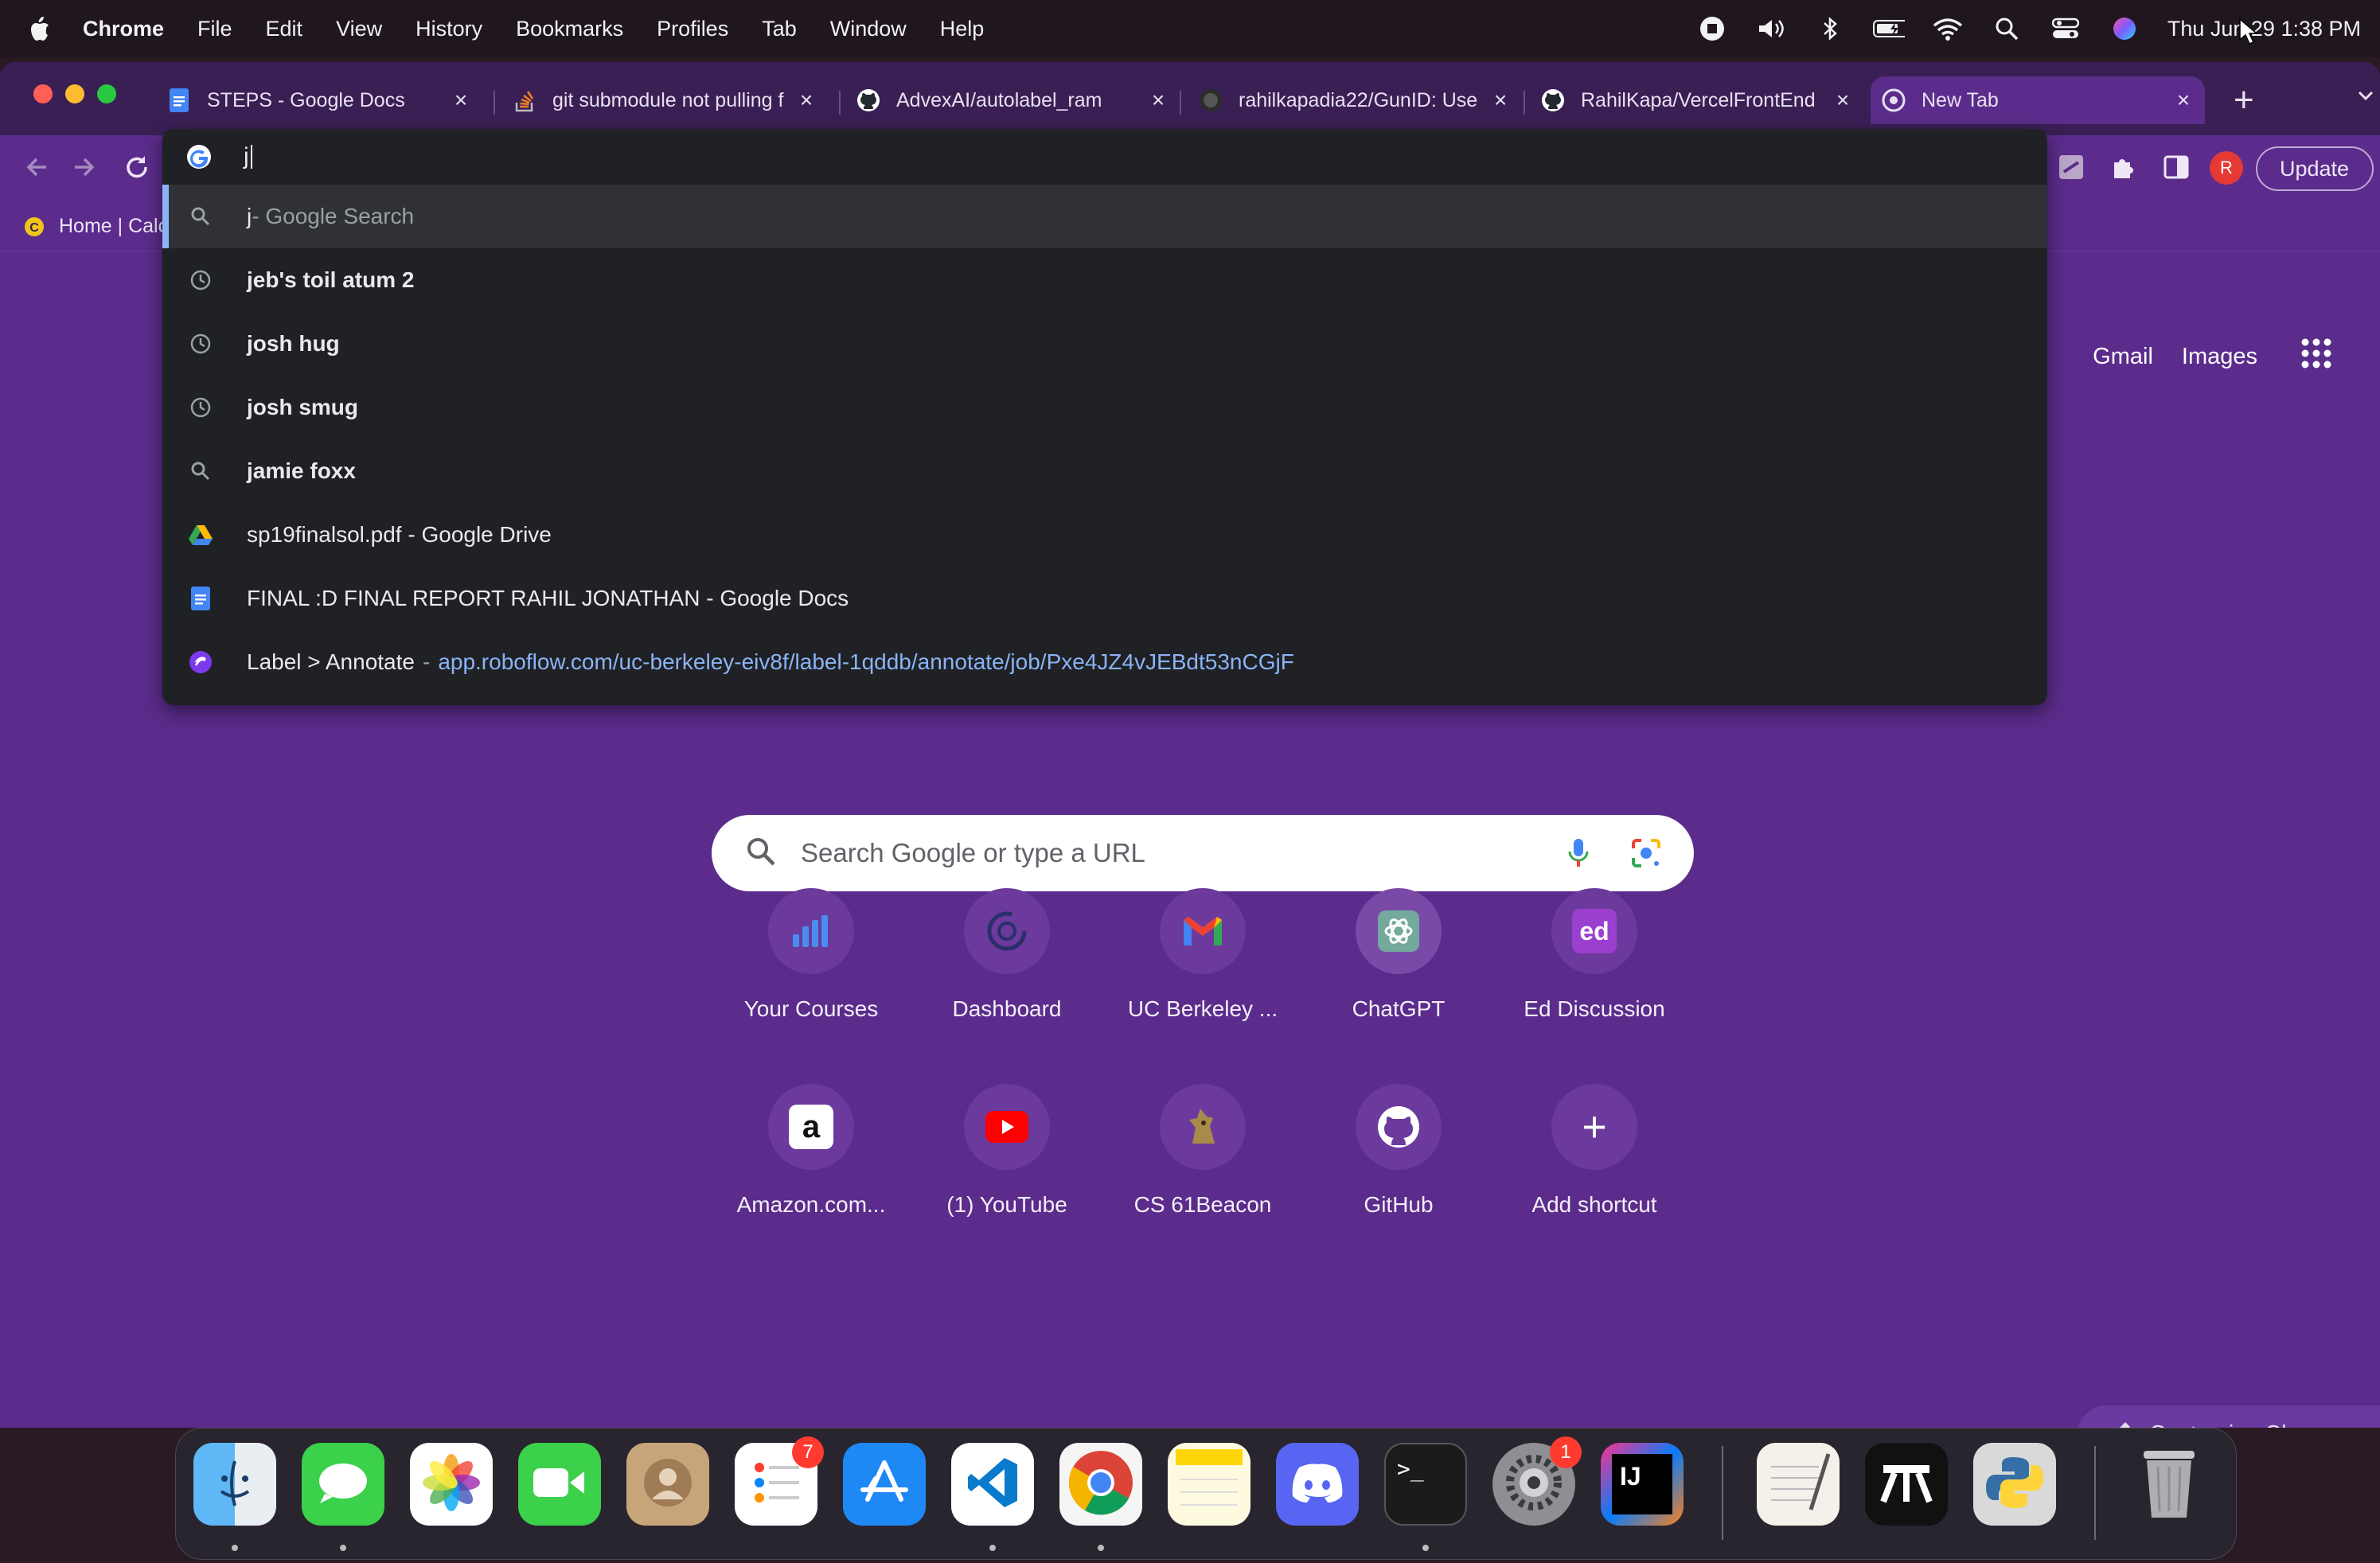  I want to click on omnibox-input: j, so click(1104, 157).